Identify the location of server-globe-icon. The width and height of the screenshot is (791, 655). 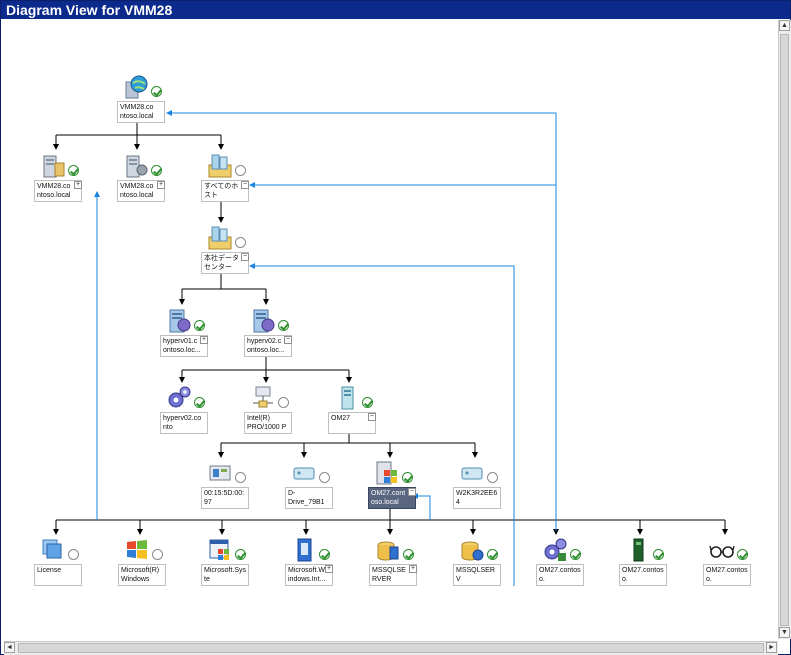
(136, 87).